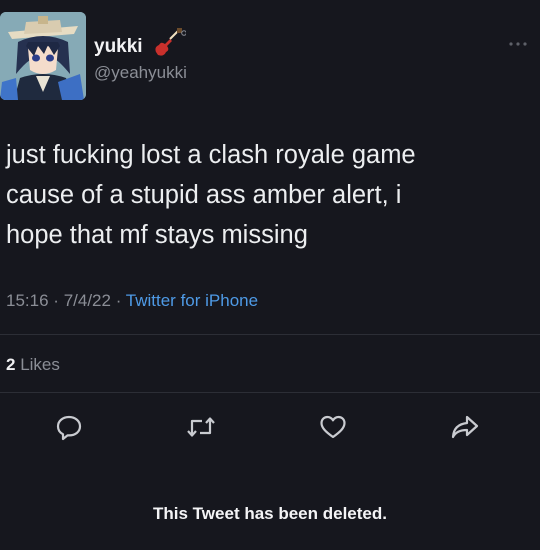 The width and height of the screenshot is (540, 550). I want to click on retweet-button, so click(201, 427).